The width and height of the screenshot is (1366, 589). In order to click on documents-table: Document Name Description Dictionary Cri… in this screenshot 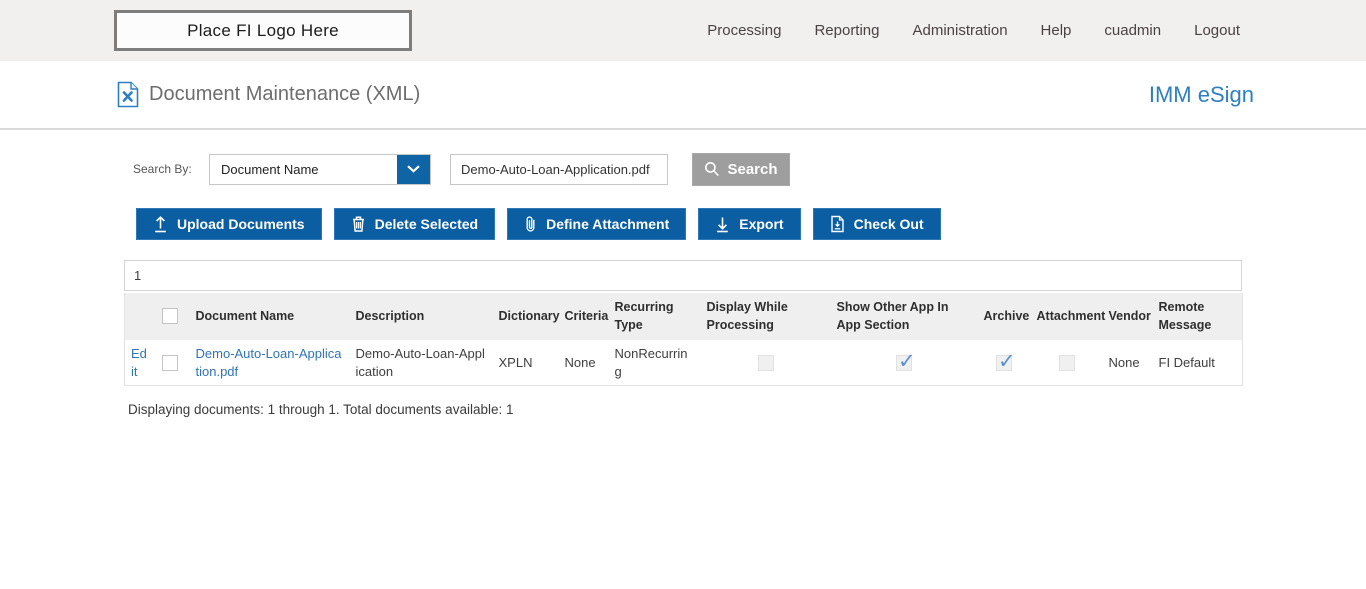, I will do `click(683, 340)`.